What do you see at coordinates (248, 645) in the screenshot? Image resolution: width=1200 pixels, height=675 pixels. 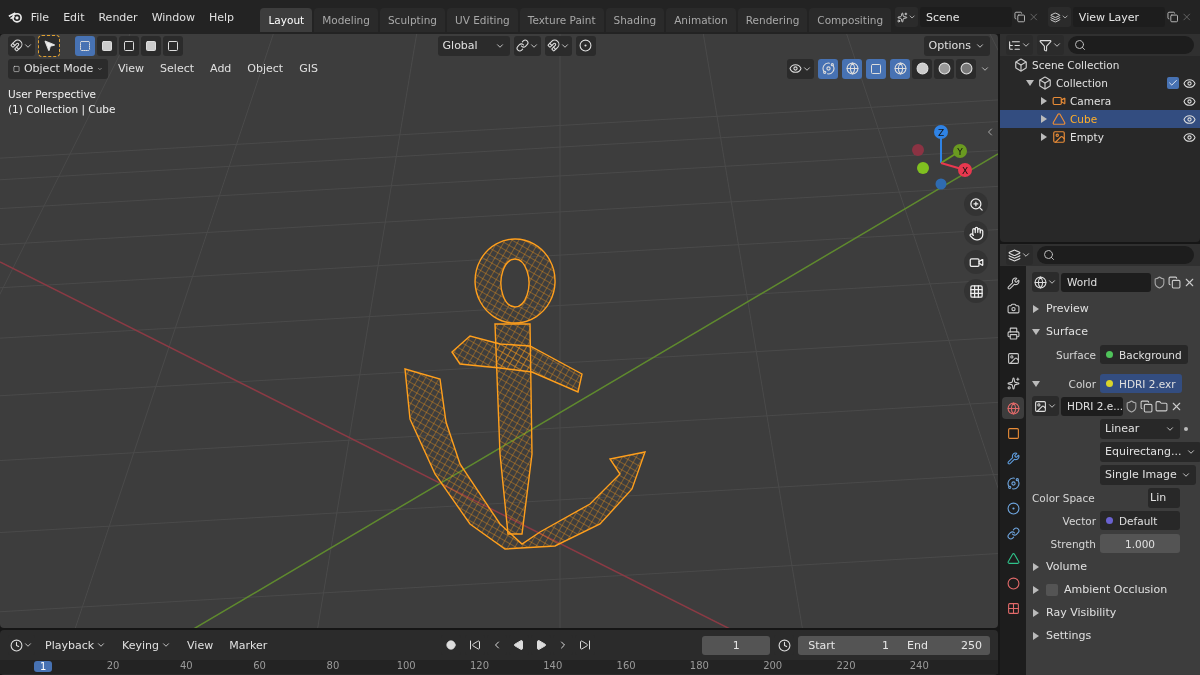 I see `timeline-menu: Marker` at bounding box center [248, 645].